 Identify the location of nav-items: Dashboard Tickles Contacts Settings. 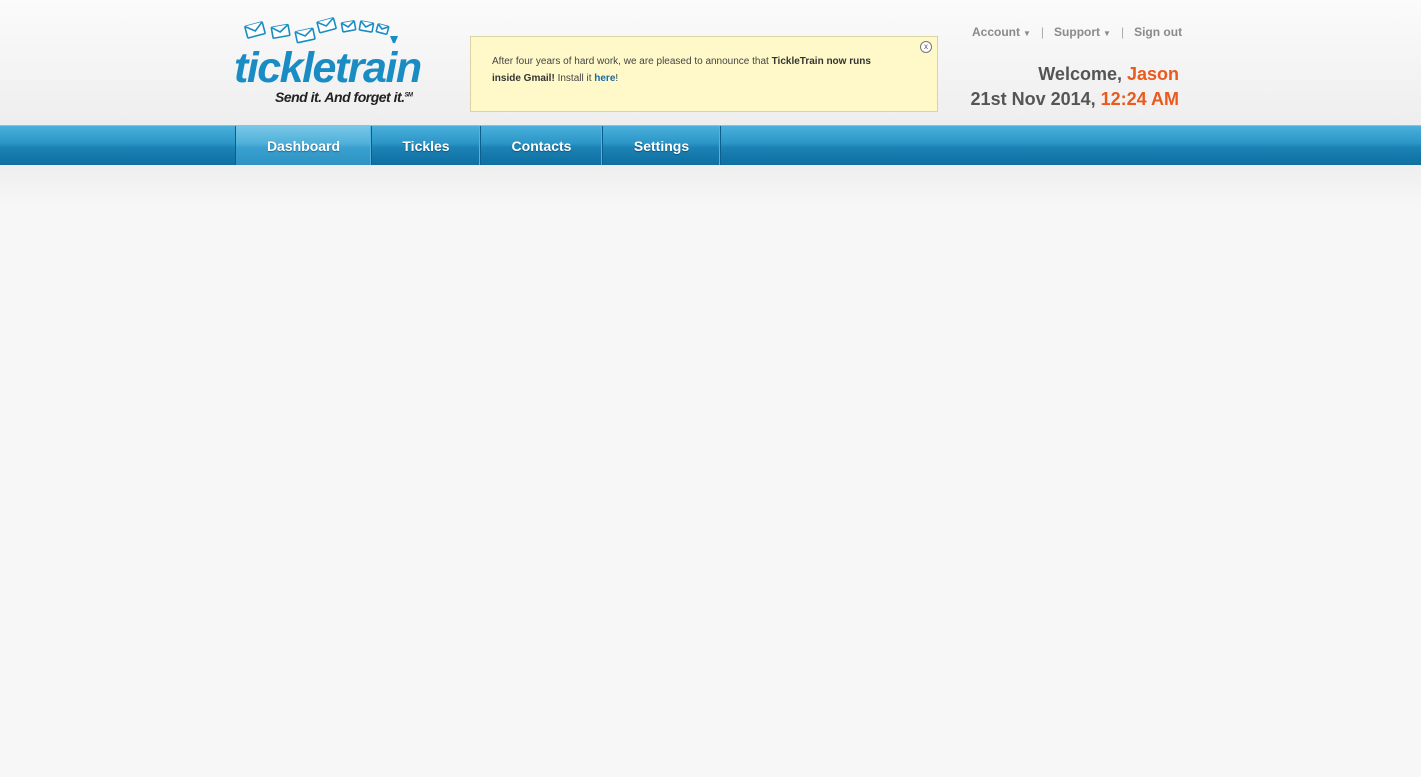
(478, 145).